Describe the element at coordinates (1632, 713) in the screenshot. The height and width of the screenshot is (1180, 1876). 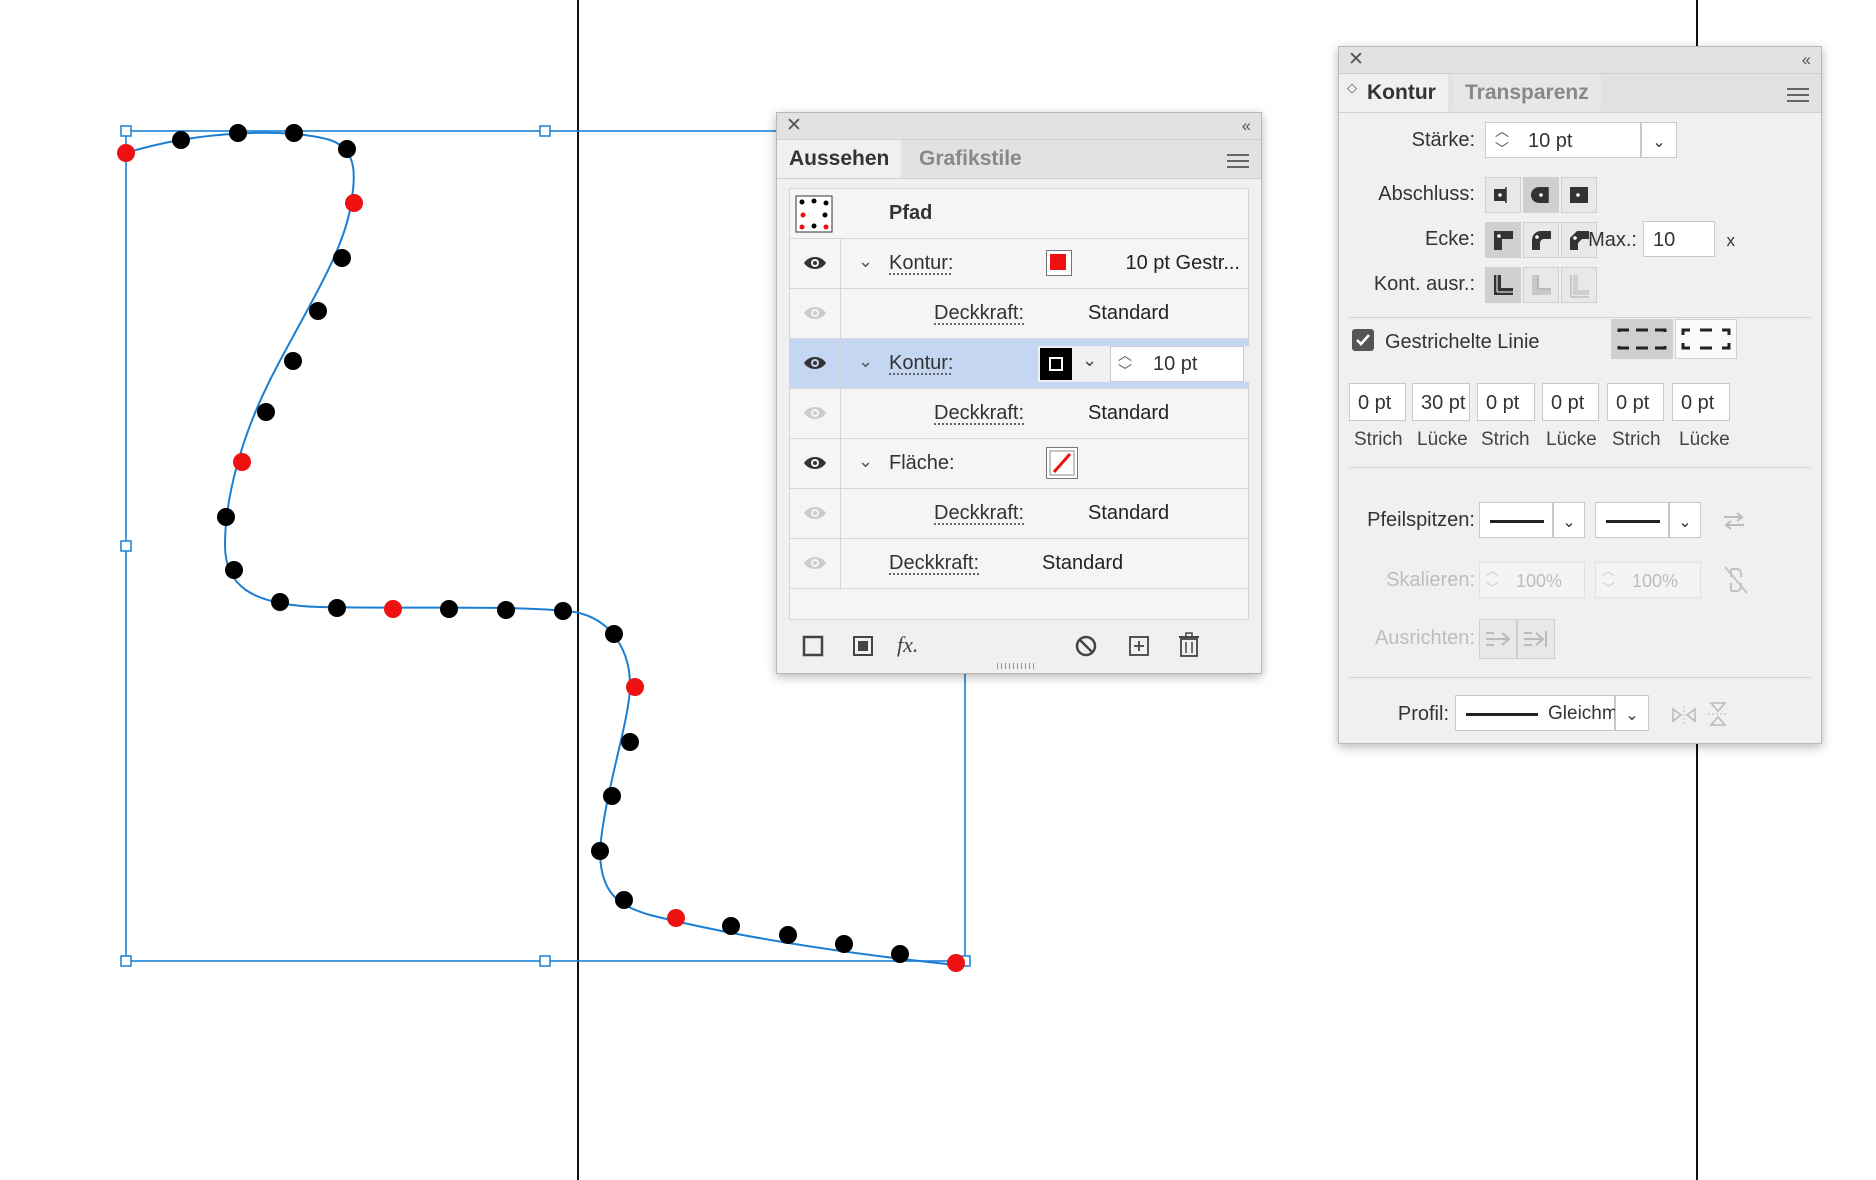
I see `profile-dropdown: ⌄` at that location.